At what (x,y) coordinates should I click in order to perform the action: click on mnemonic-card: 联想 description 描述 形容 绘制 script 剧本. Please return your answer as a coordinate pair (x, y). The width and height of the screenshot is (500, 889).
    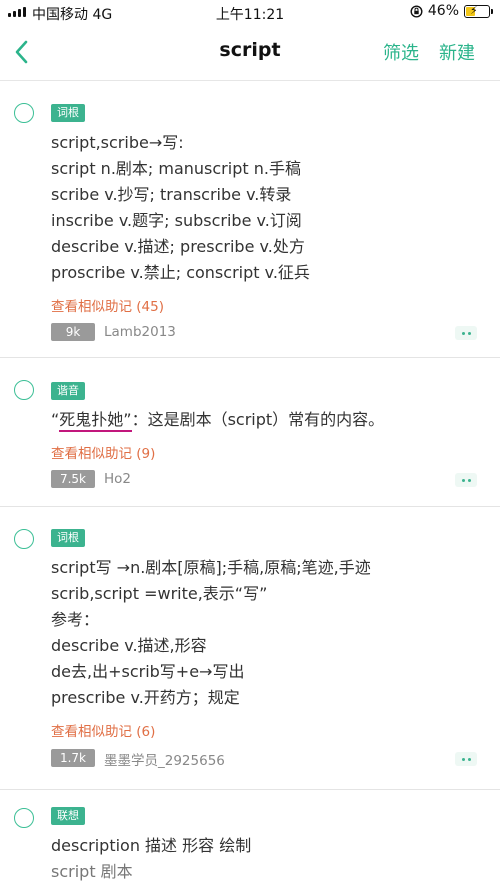
    Looking at the image, I should click on (250, 839).